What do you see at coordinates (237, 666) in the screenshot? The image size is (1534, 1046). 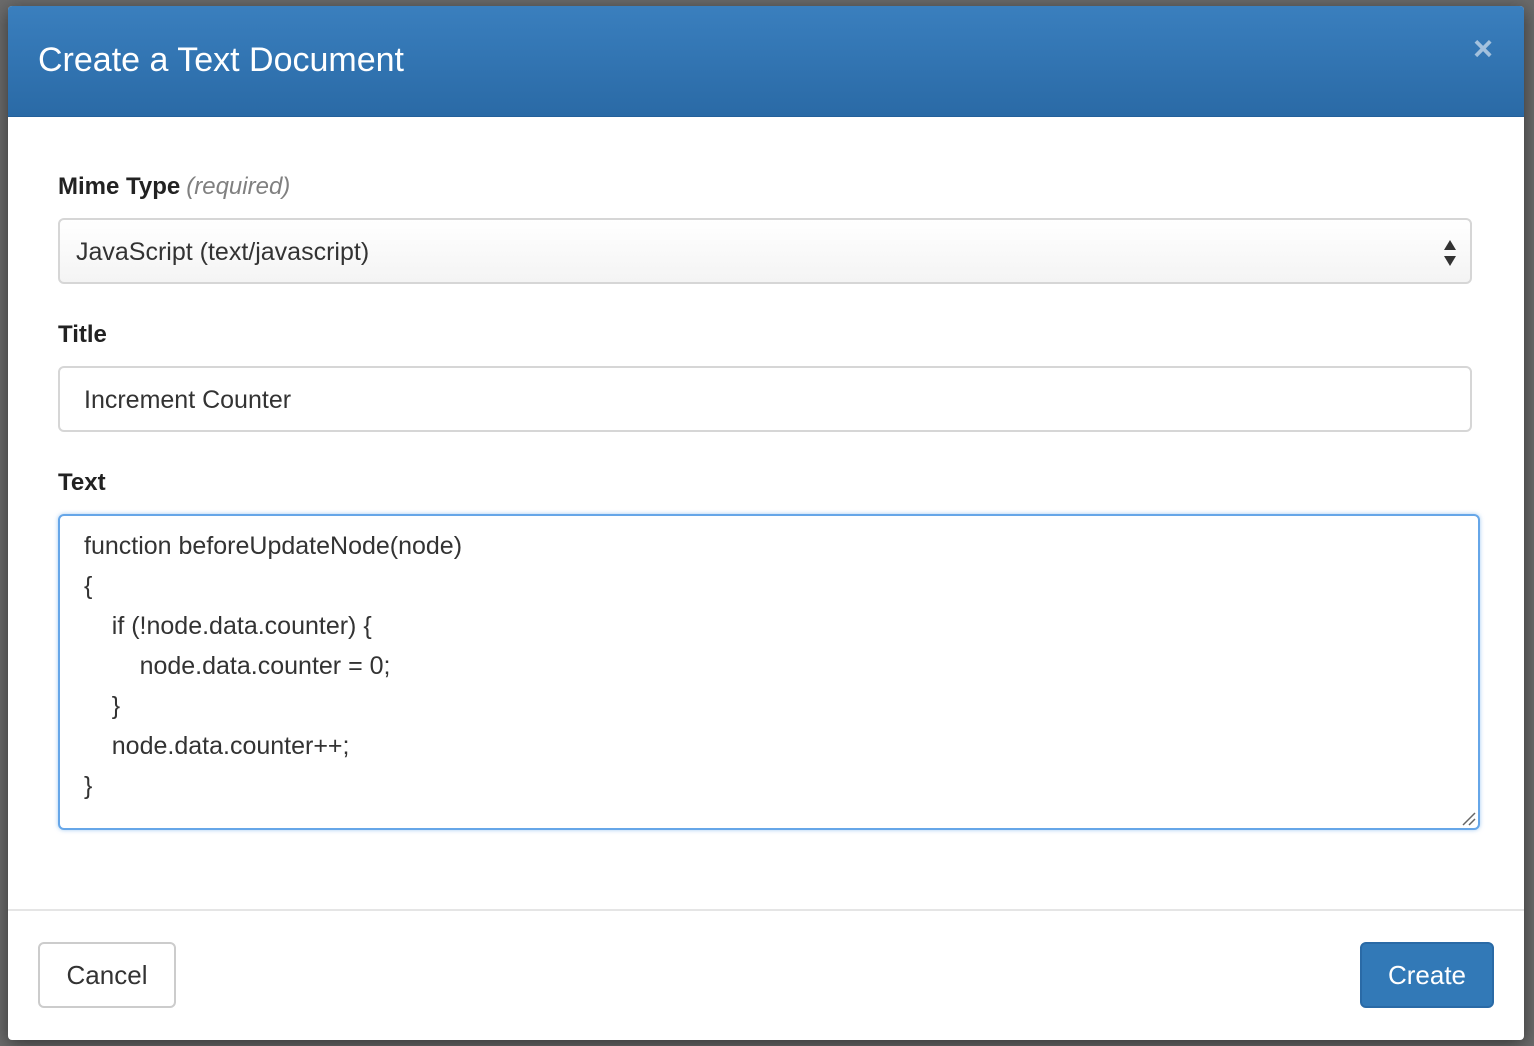 I see `code-line: node.data.counter = 0;` at bounding box center [237, 666].